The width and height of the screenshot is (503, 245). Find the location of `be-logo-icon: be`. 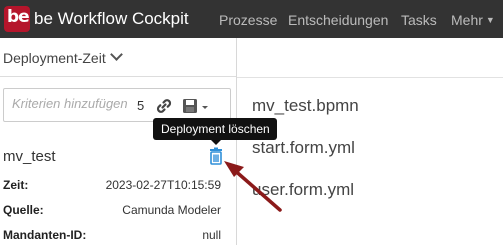

be-logo-icon: be is located at coordinates (17, 19).